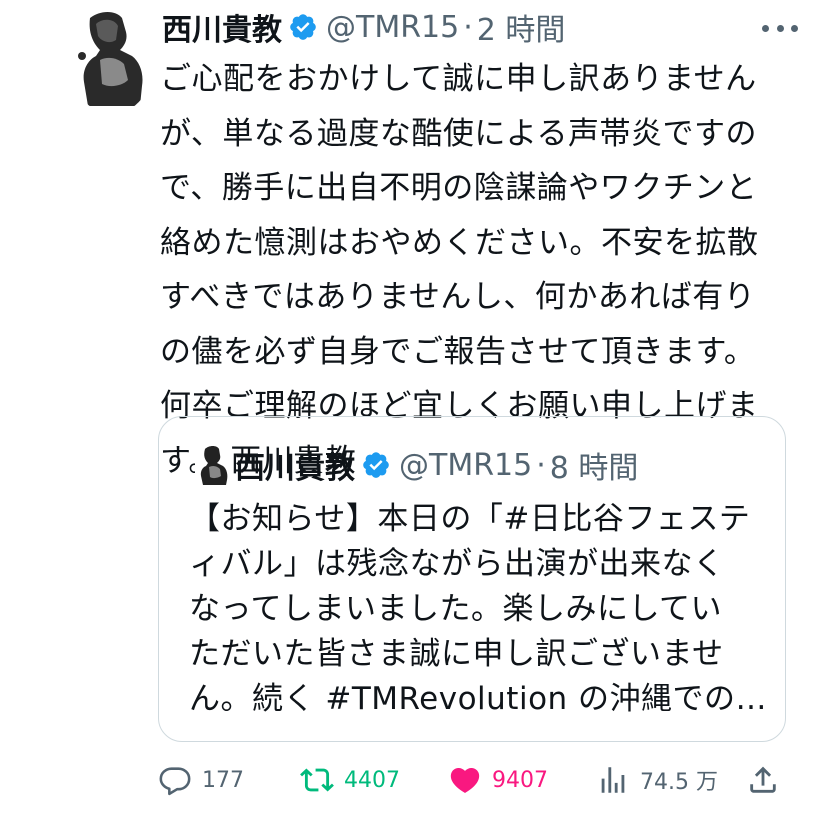 The width and height of the screenshot is (828, 824). What do you see at coordinates (458, 133) in the screenshot?
I see `tweet-text-line: が、単なる過度な酷使による声帯炎ですの` at bounding box center [458, 133].